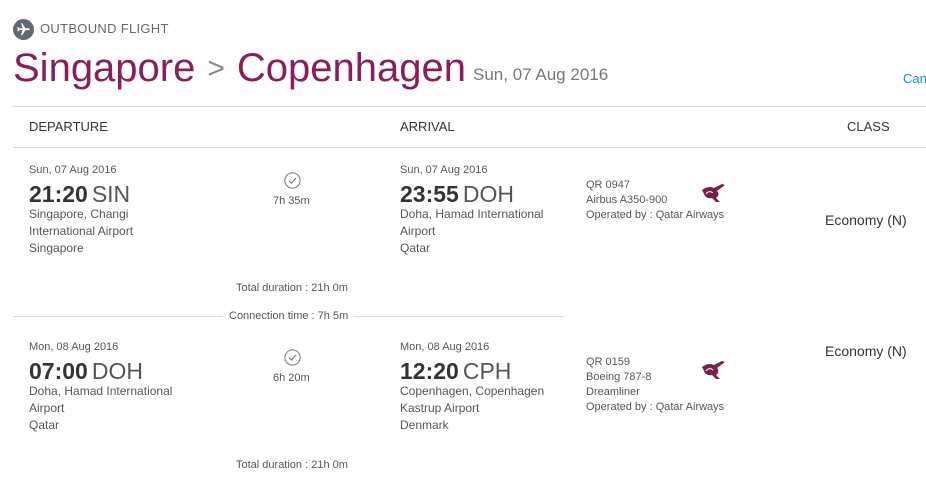 The image size is (926, 481). Describe the element at coordinates (58, 371) in the screenshot. I see `departure-time: 07:00` at that location.